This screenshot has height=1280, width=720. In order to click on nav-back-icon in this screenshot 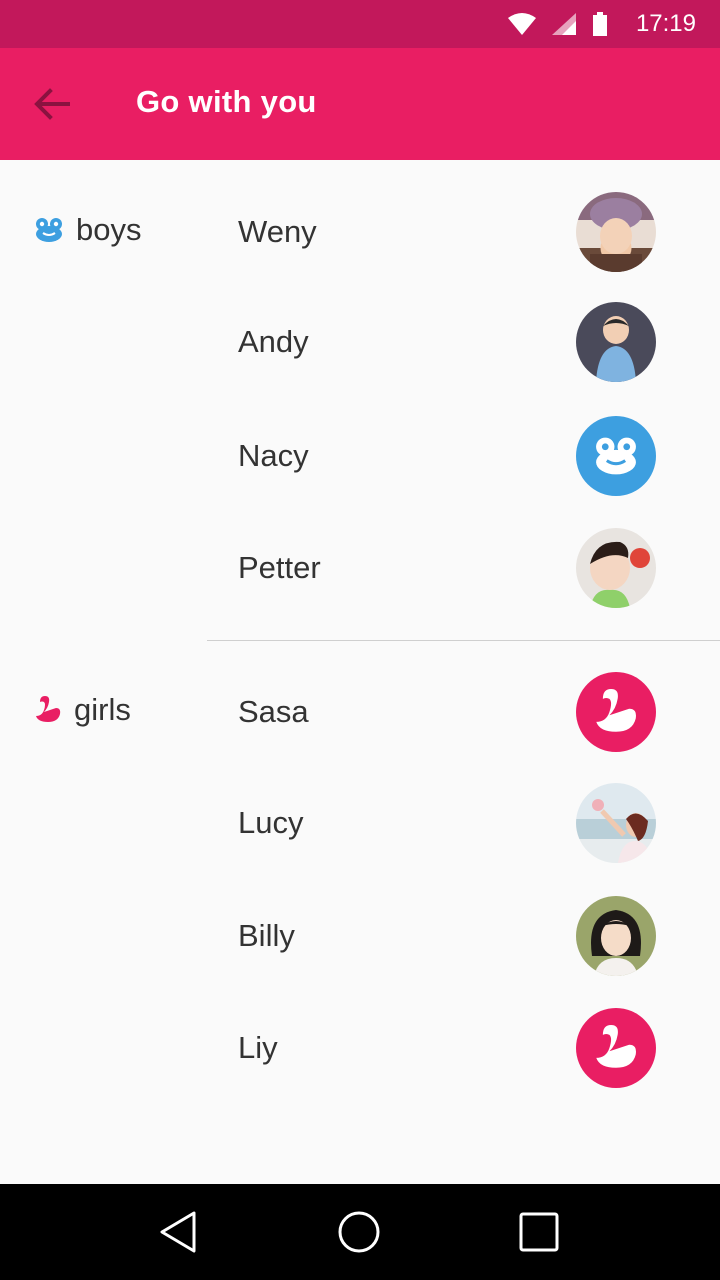, I will do `click(178, 1232)`.